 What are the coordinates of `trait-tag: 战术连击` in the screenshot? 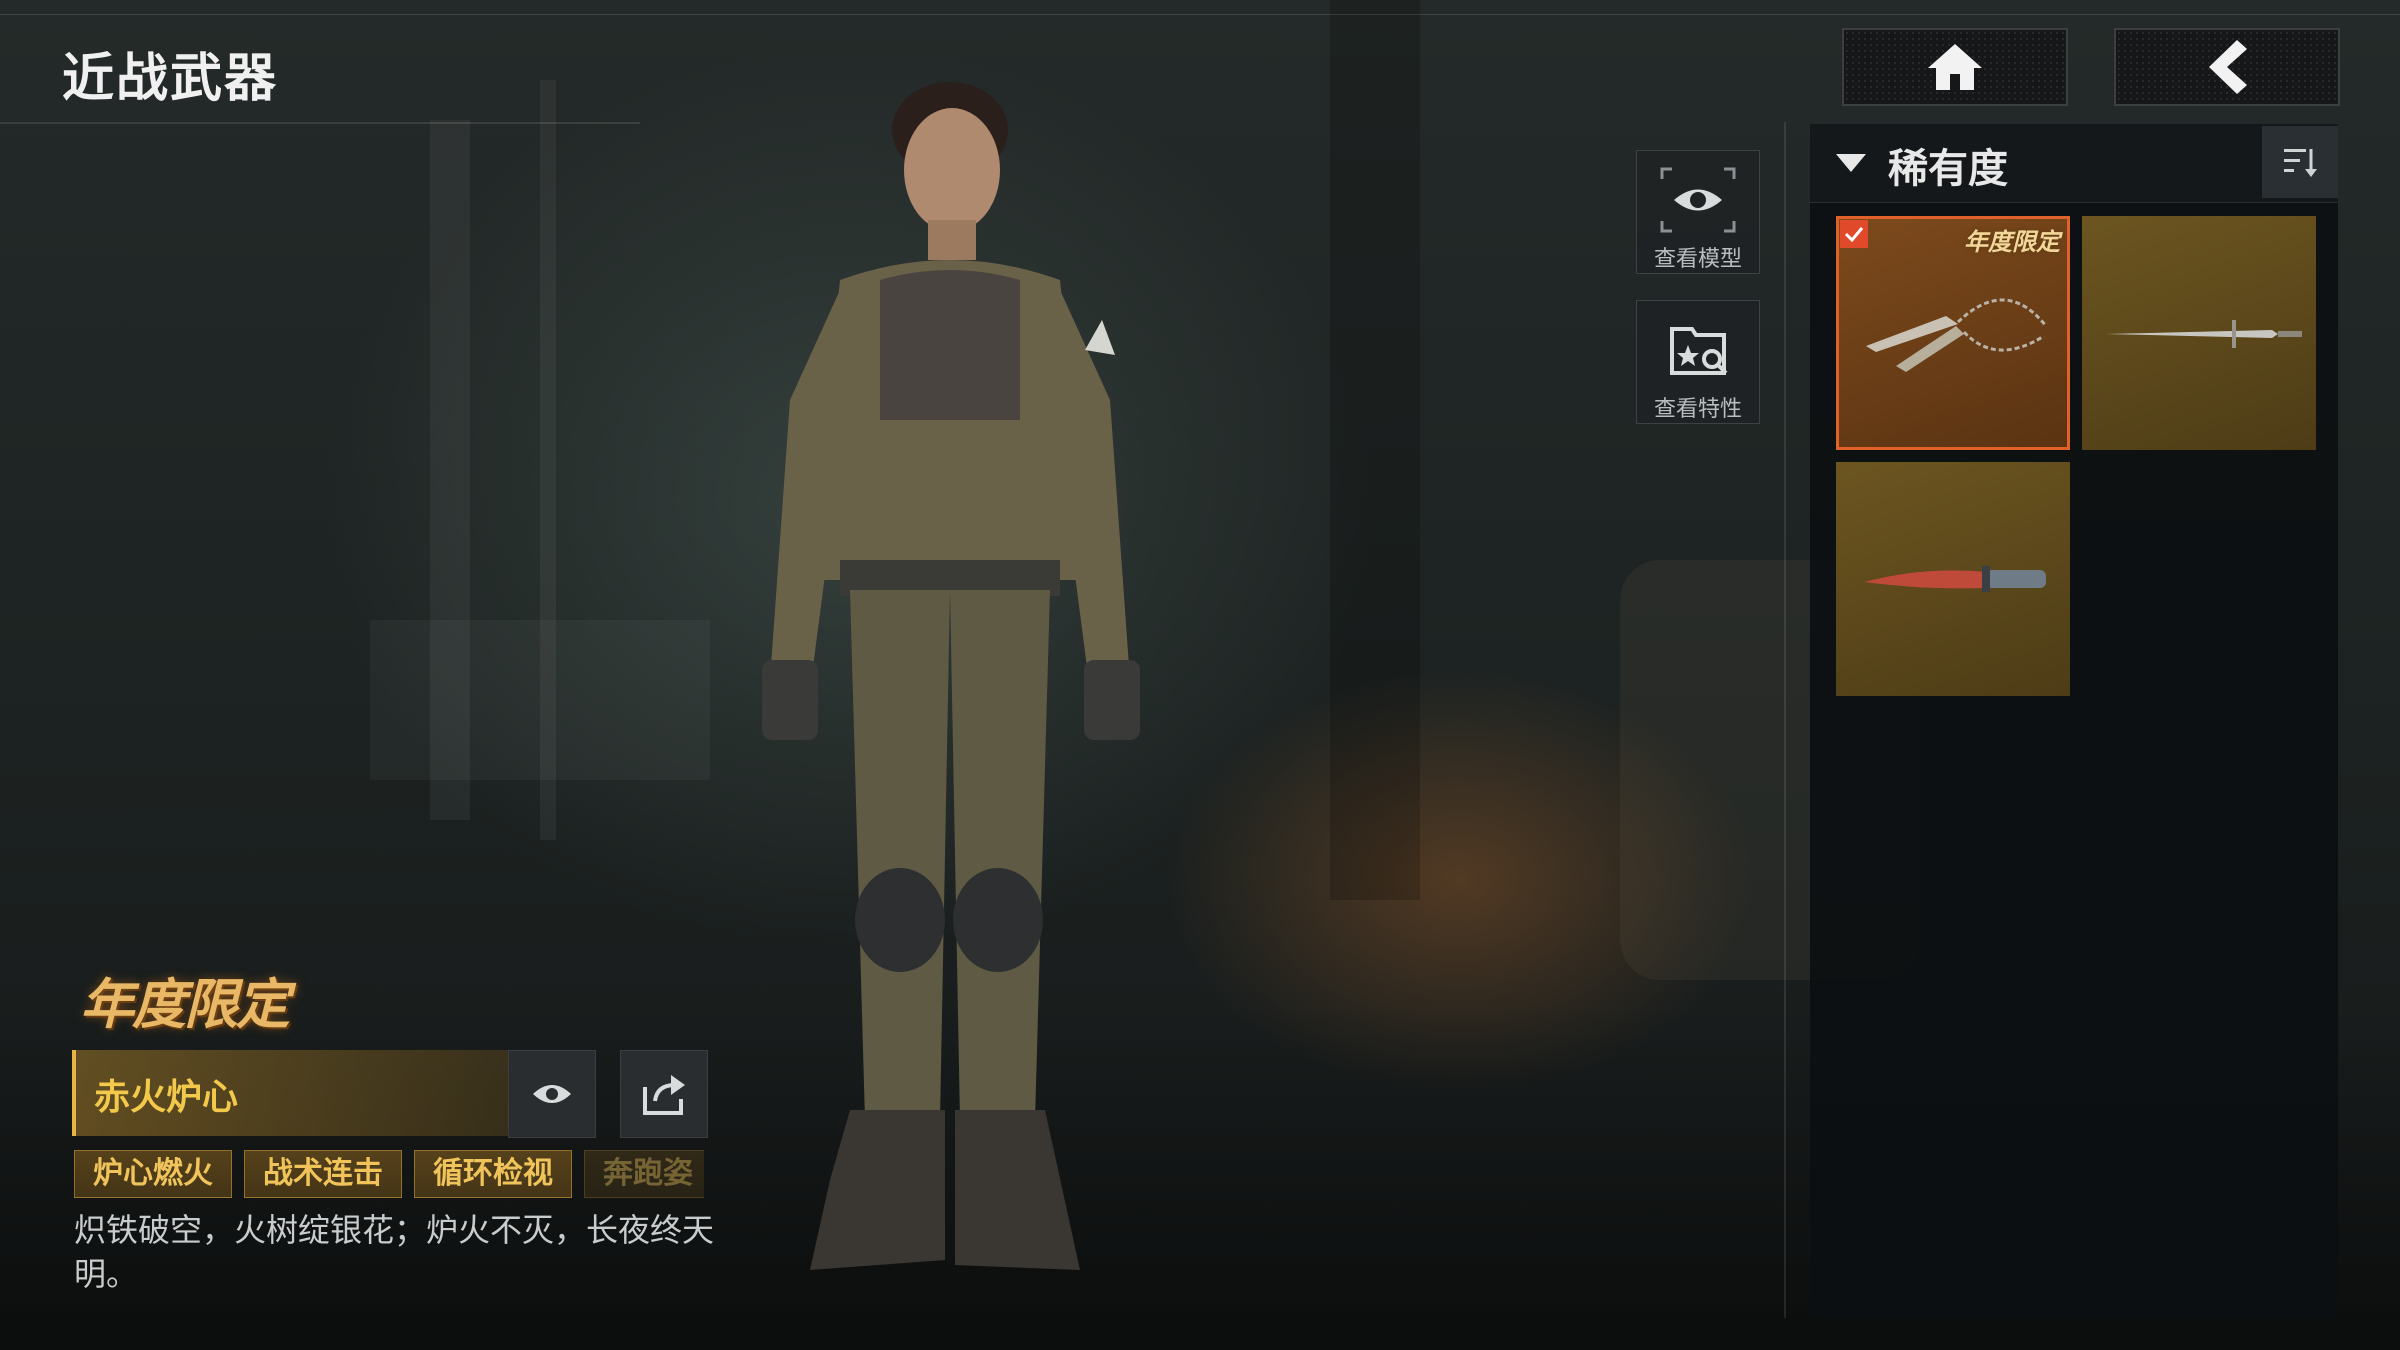 It's located at (323, 1174).